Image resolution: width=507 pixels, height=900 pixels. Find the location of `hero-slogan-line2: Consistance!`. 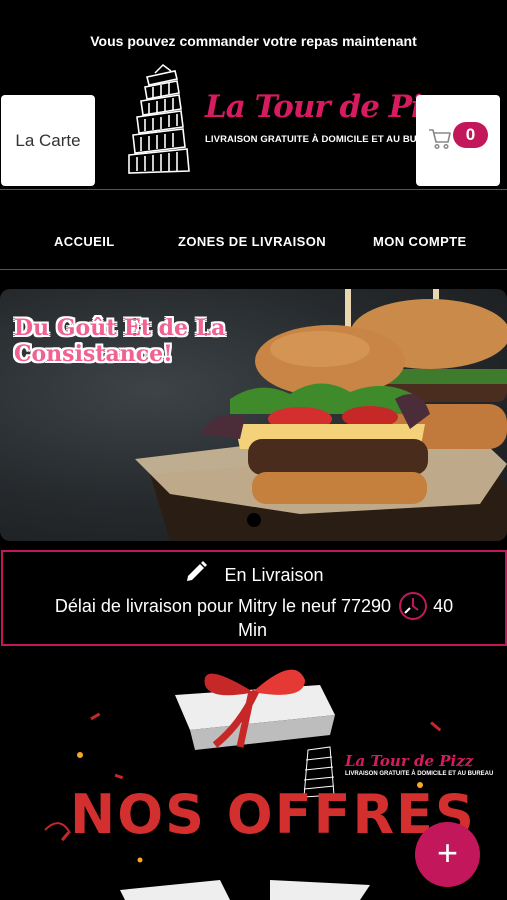

hero-slogan-line2: Consistance! is located at coordinates (93, 354).